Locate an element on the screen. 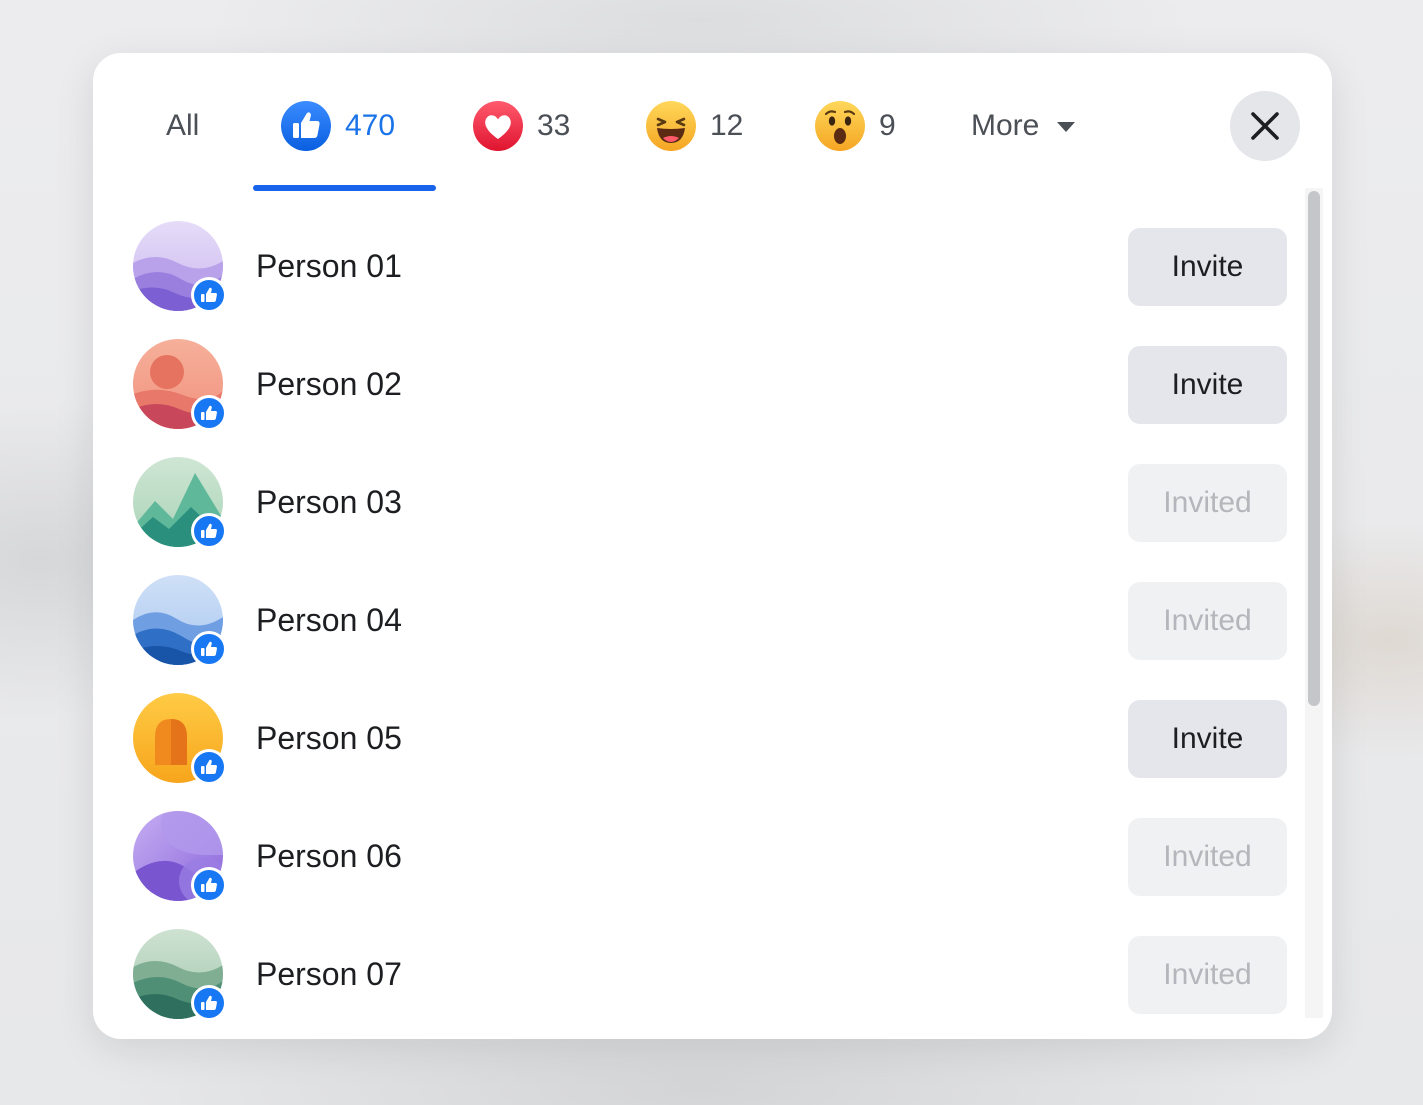 This screenshot has width=1423, height=1105. tab-wow: 9 is located at coordinates (855, 126).